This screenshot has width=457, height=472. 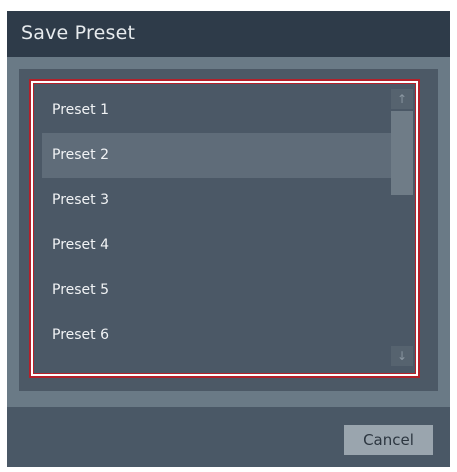 I want to click on dialog-title: Save Preset, so click(x=78, y=33).